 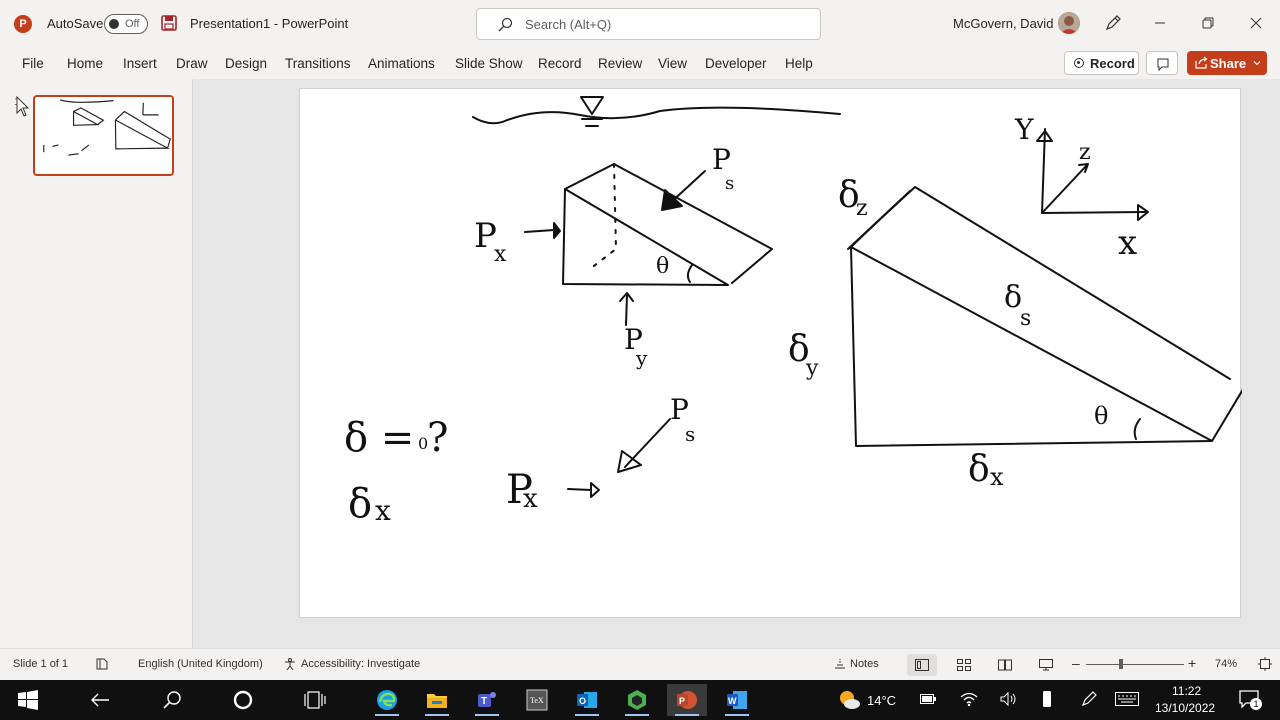 What do you see at coordinates (840, 664) in the screenshot?
I see `notes-icon` at bounding box center [840, 664].